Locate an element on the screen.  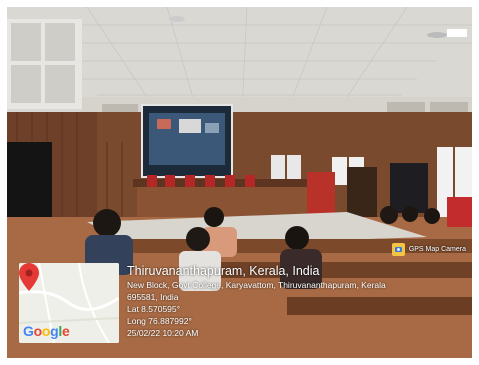
map-thumbnail: Google is located at coordinates (69, 303).